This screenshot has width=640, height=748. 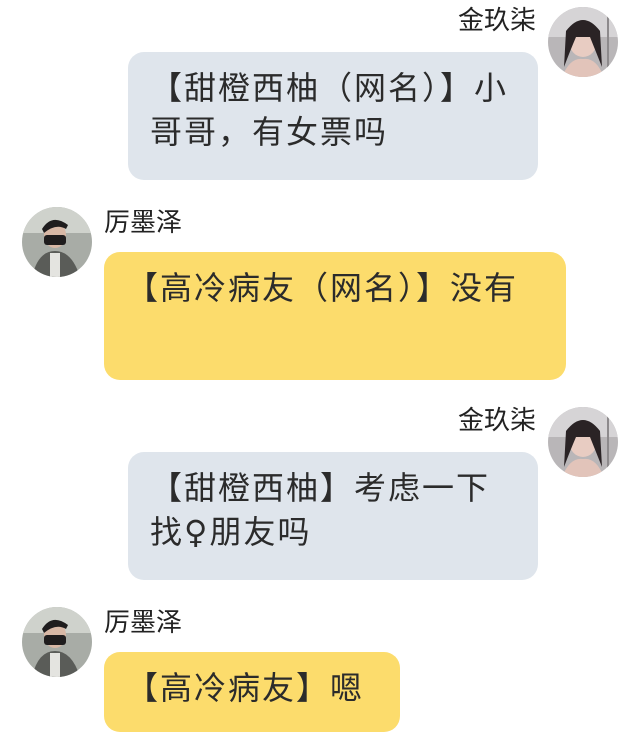 What do you see at coordinates (333, 116) in the screenshot?
I see `message-bubble: 【甜橙西柚（网名）】小哥哥，有女票吗` at bounding box center [333, 116].